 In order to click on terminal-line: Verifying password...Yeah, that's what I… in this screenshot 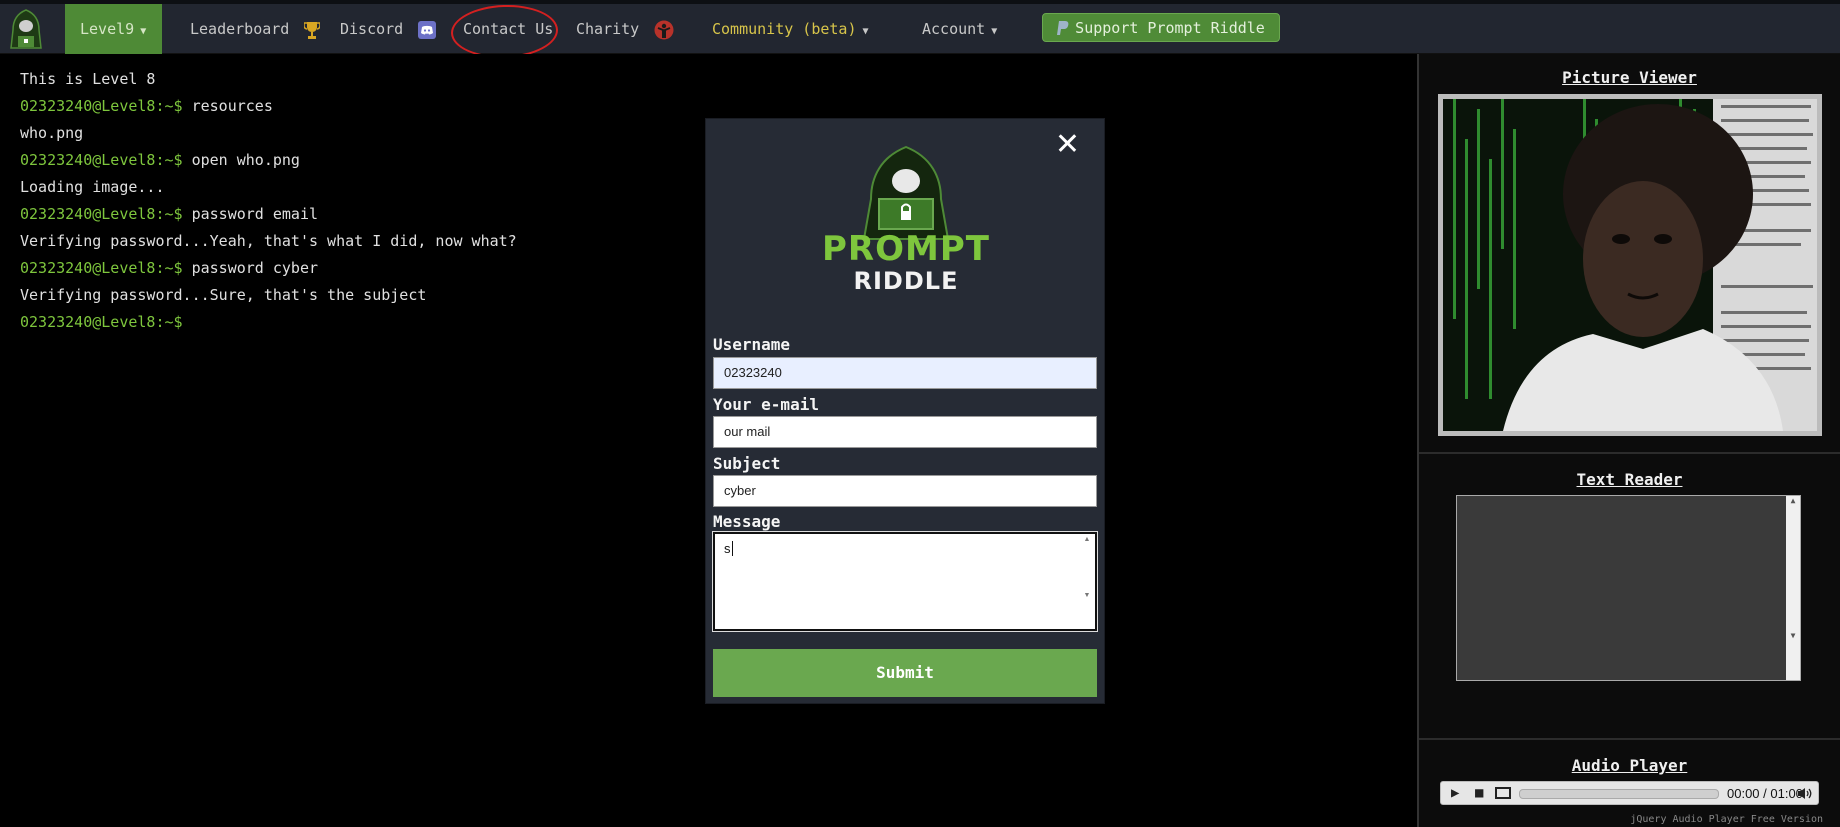, I will do `click(268, 241)`.